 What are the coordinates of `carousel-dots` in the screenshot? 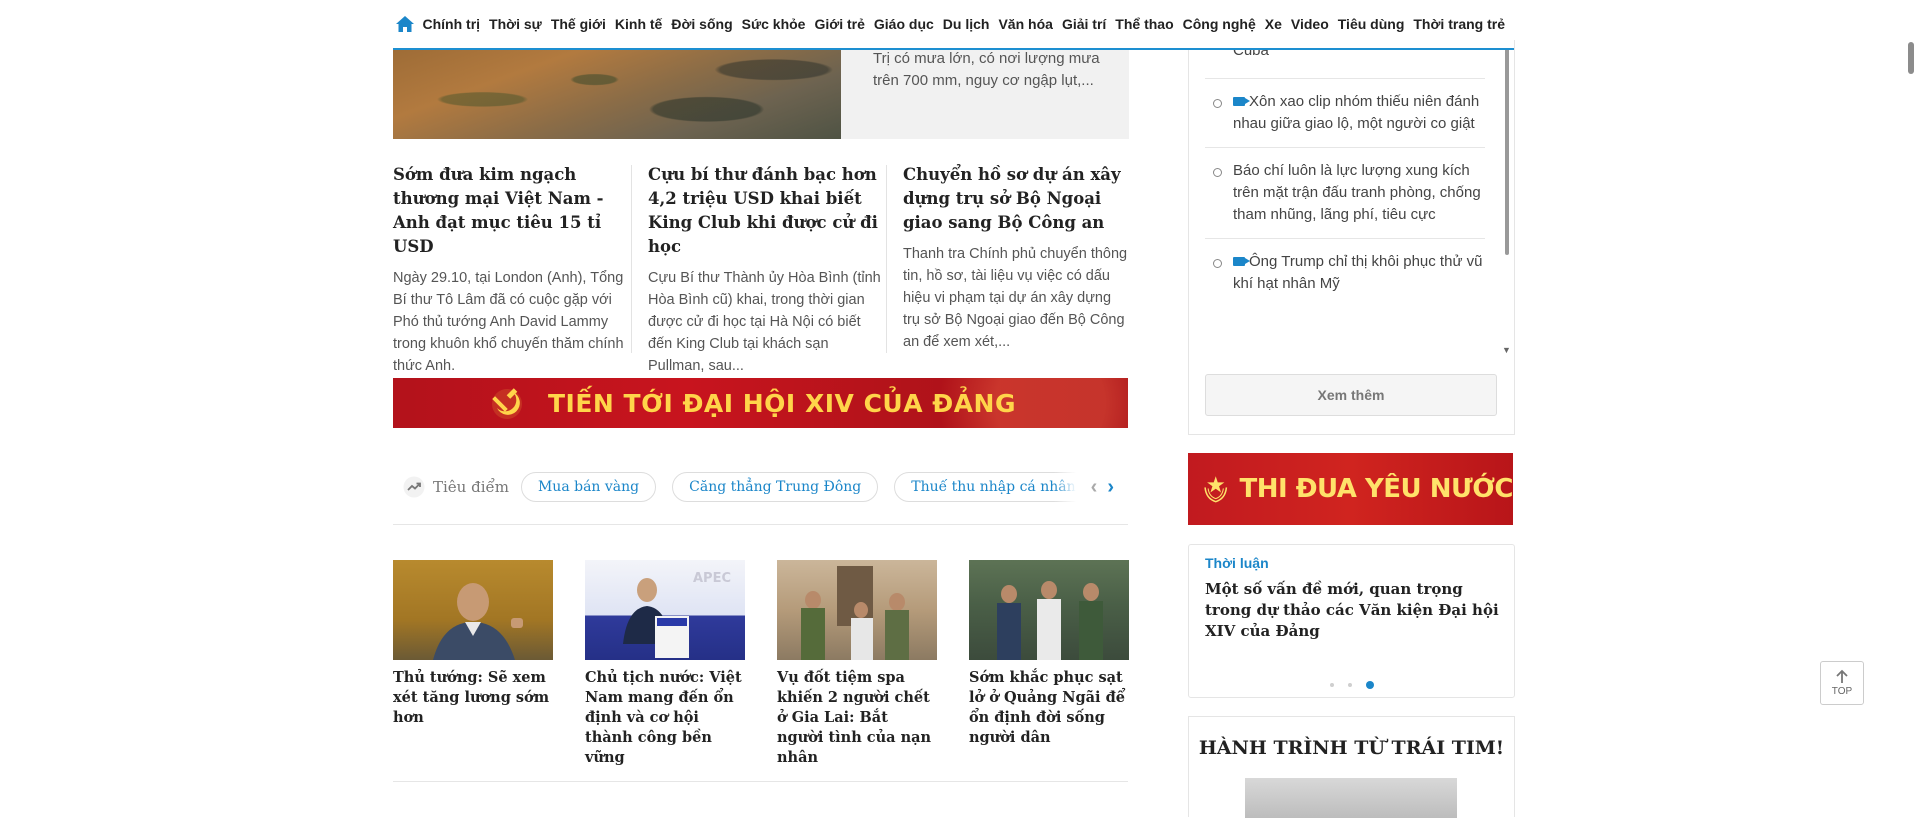 It's located at (1351, 685).